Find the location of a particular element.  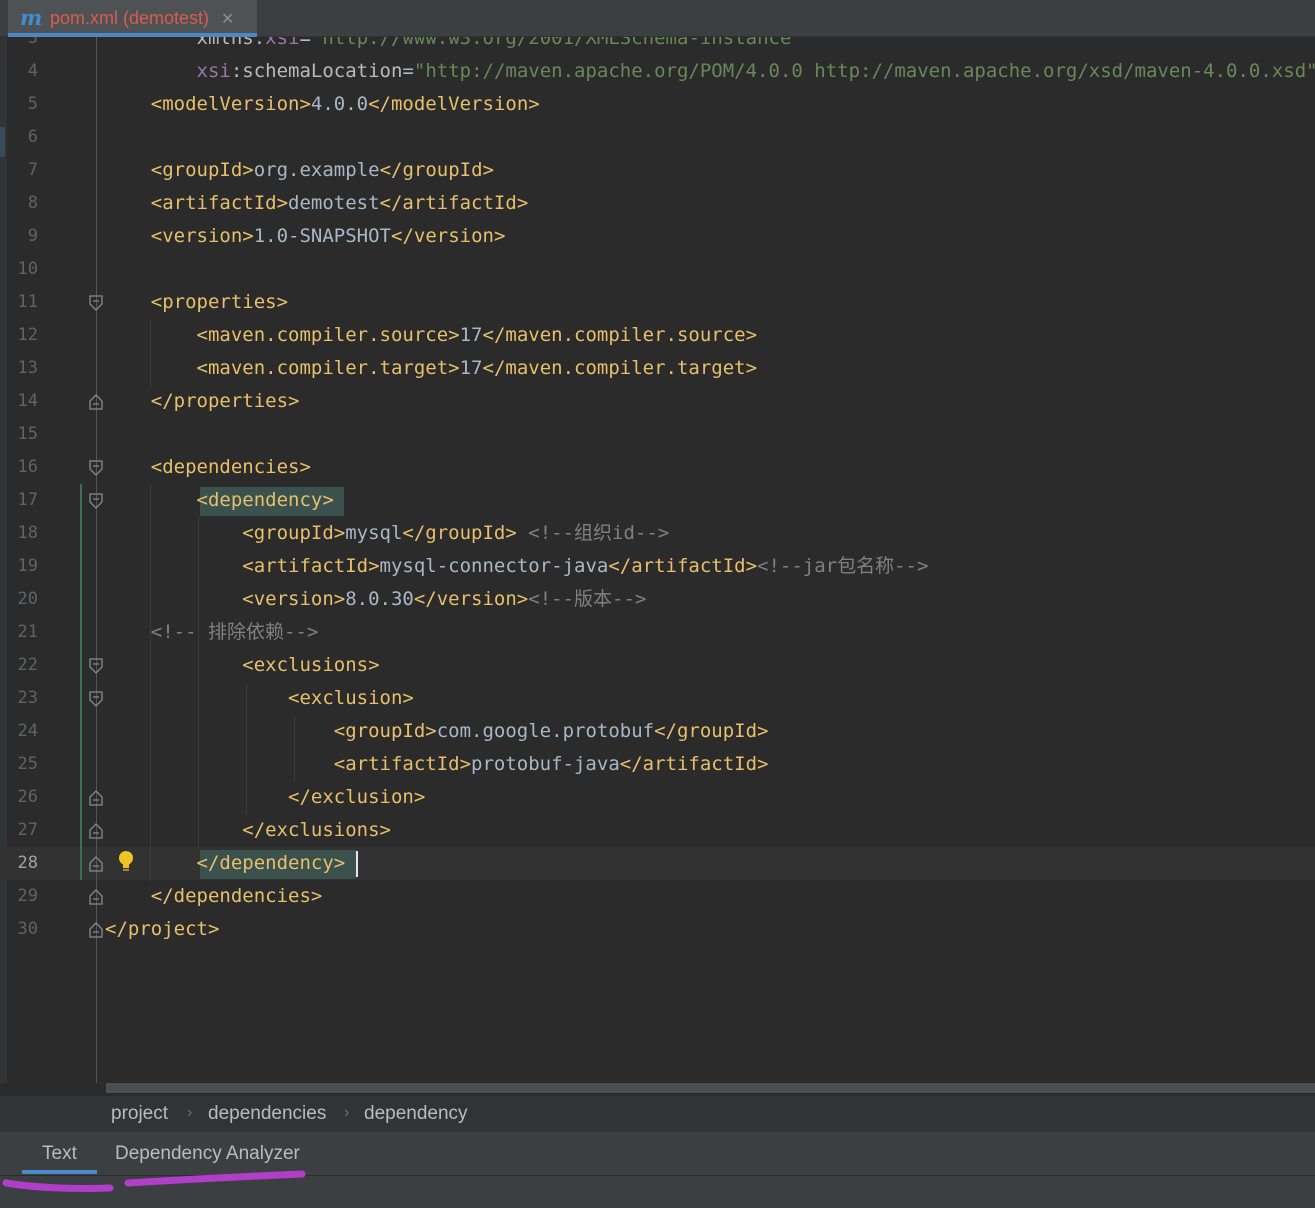

text-caret is located at coordinates (357, 864).